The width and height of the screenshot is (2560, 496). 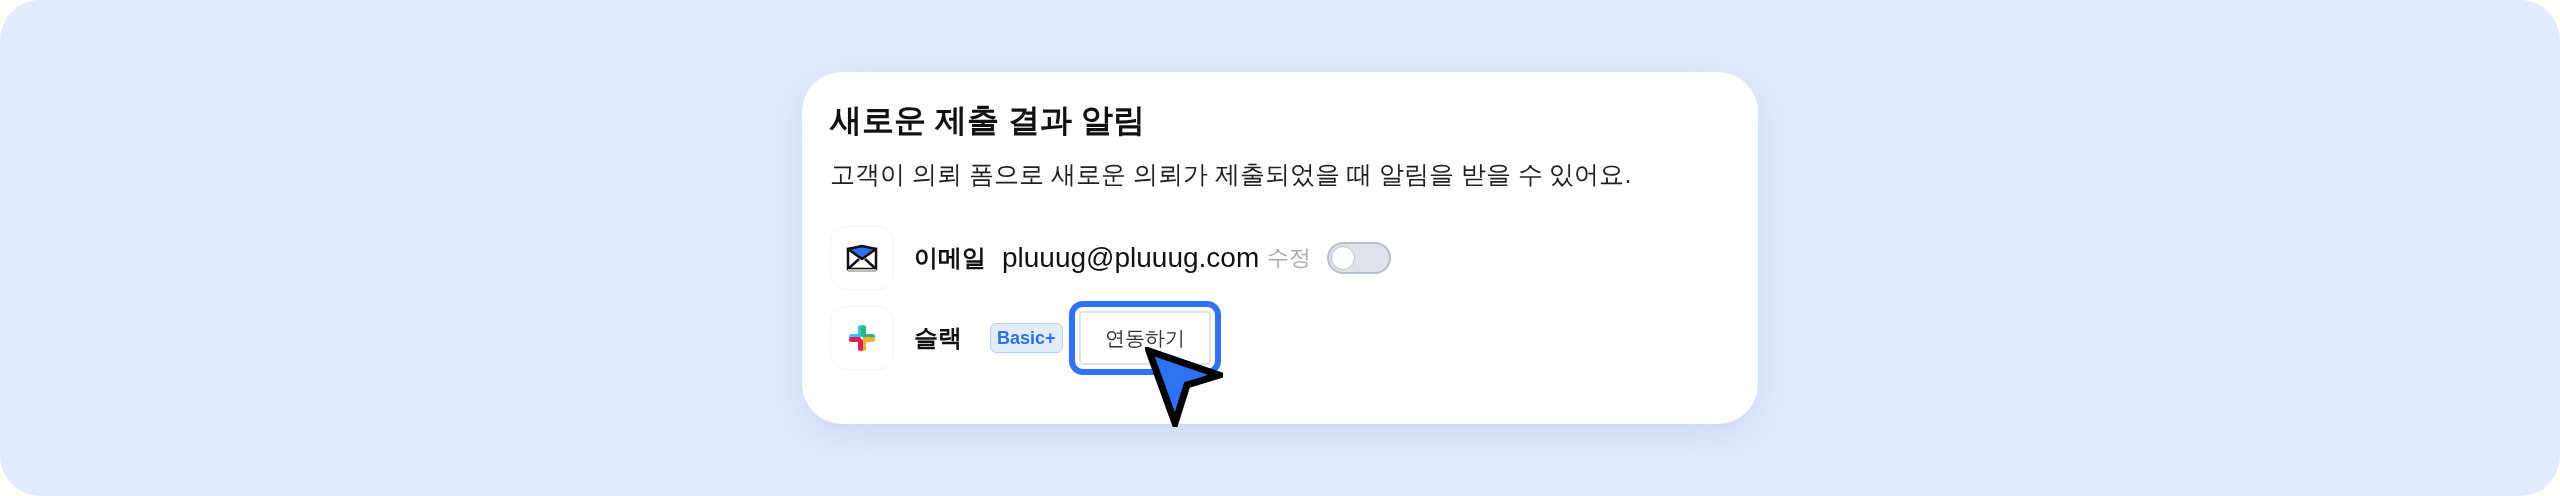 What do you see at coordinates (862, 257) in the screenshot?
I see `envelope-icon` at bounding box center [862, 257].